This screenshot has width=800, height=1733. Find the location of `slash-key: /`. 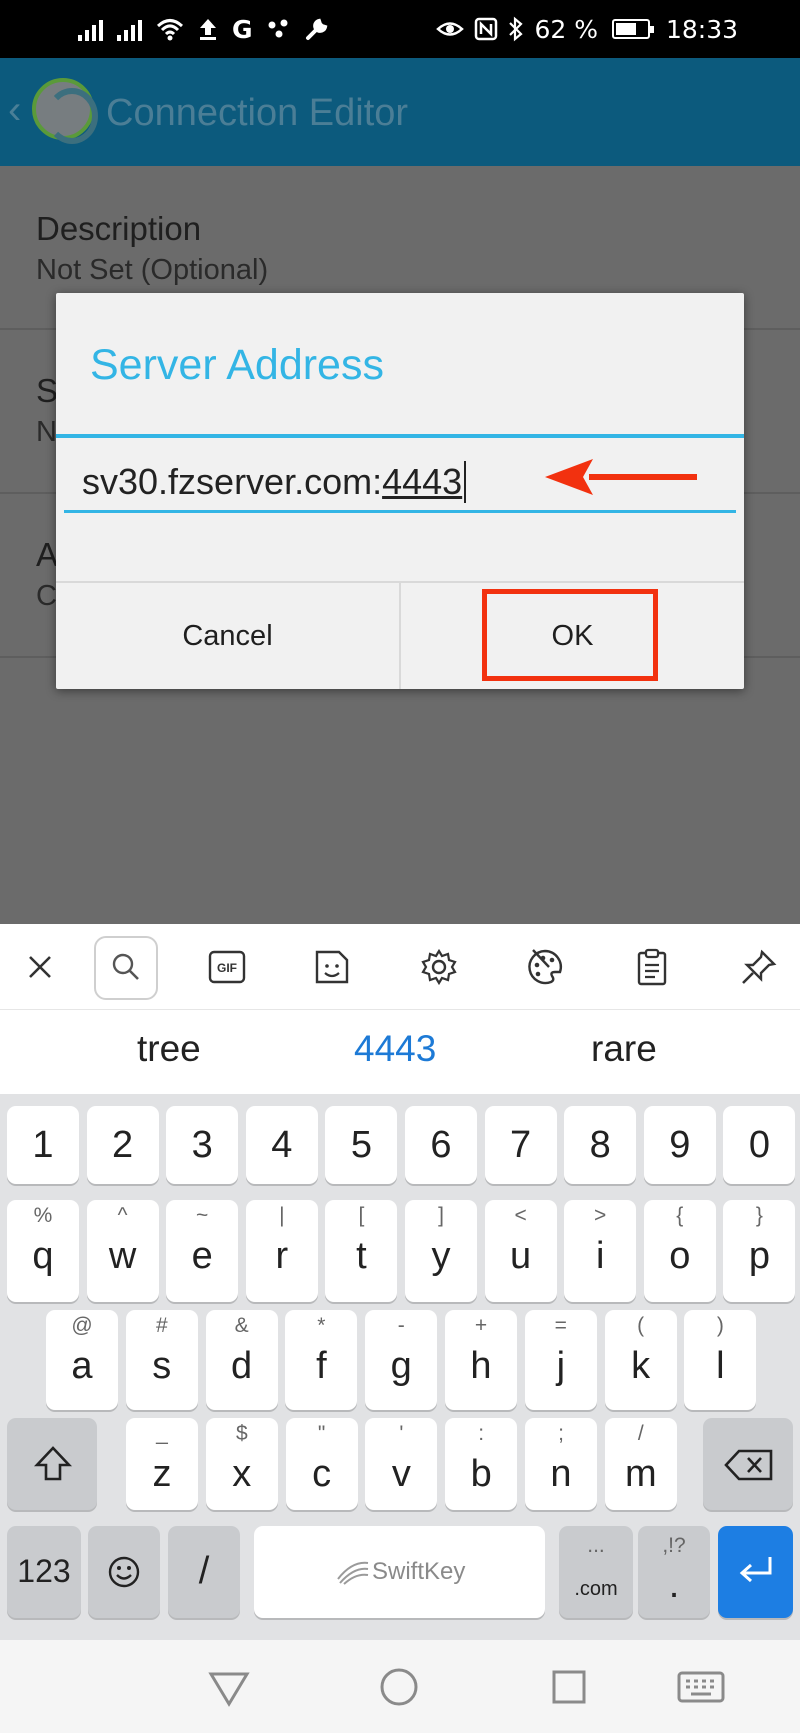

slash-key: / is located at coordinates (204, 1572).